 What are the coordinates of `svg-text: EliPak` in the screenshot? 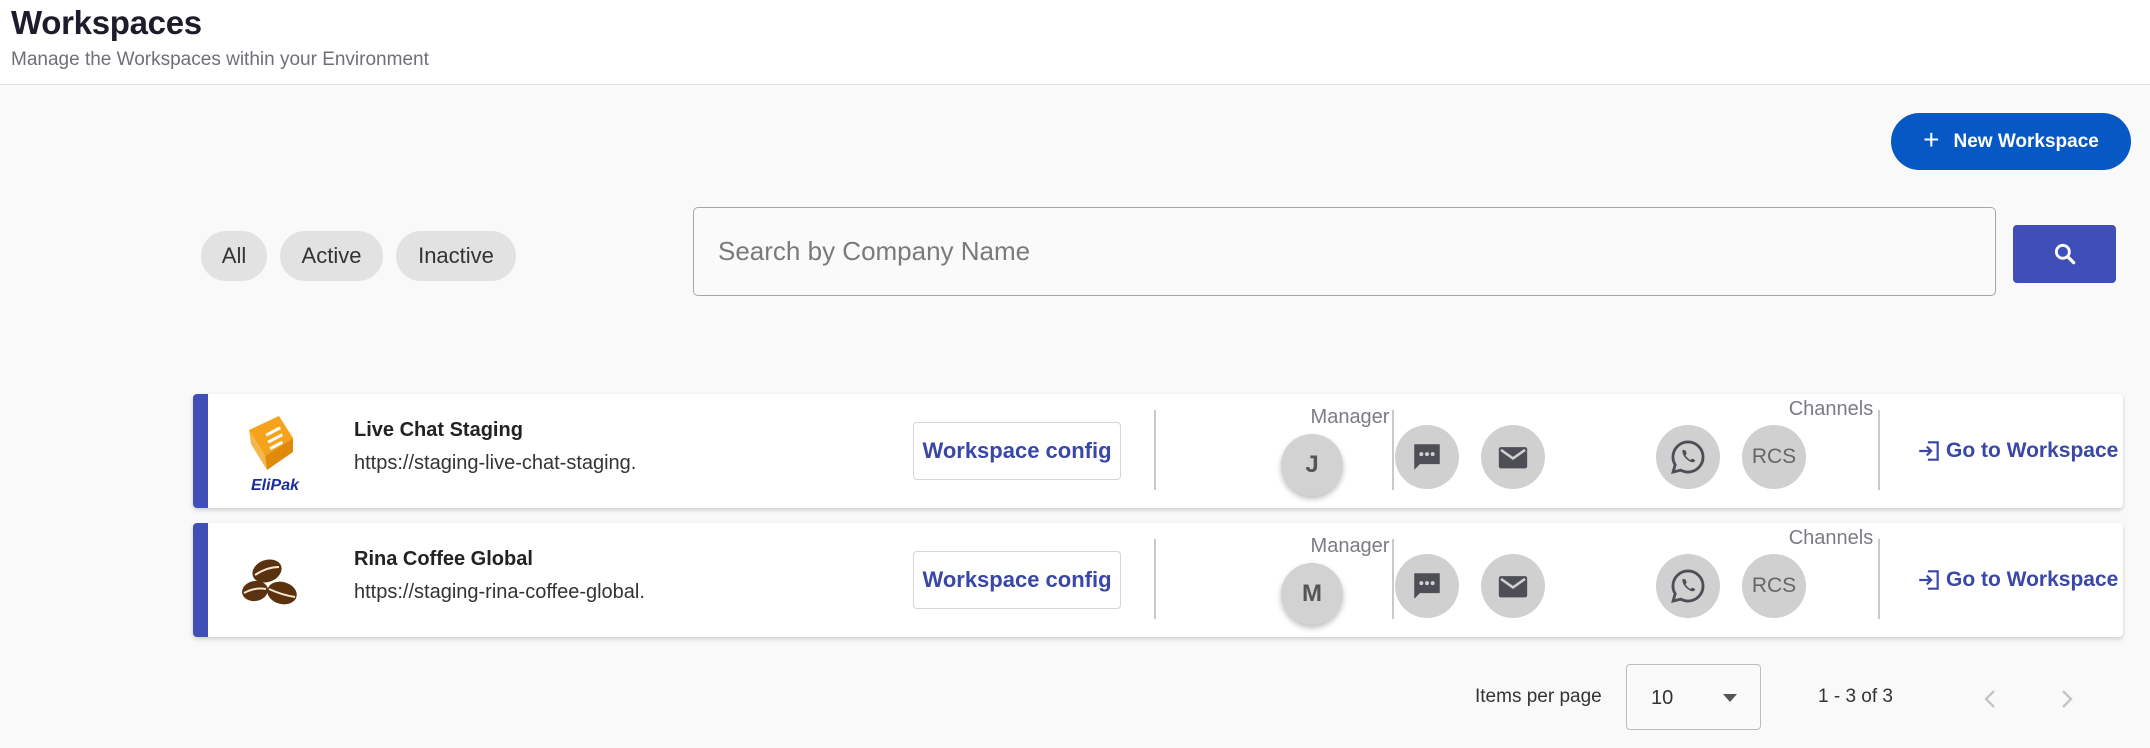 It's located at (275, 485).